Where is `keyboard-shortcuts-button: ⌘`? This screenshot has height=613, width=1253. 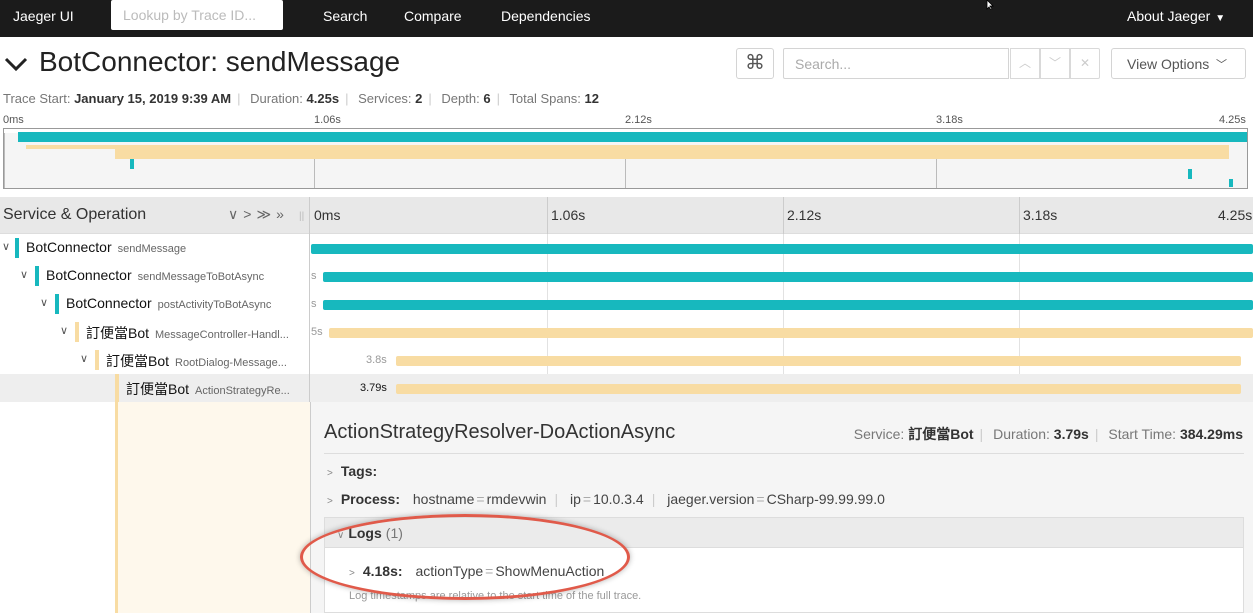 keyboard-shortcuts-button: ⌘ is located at coordinates (755, 63).